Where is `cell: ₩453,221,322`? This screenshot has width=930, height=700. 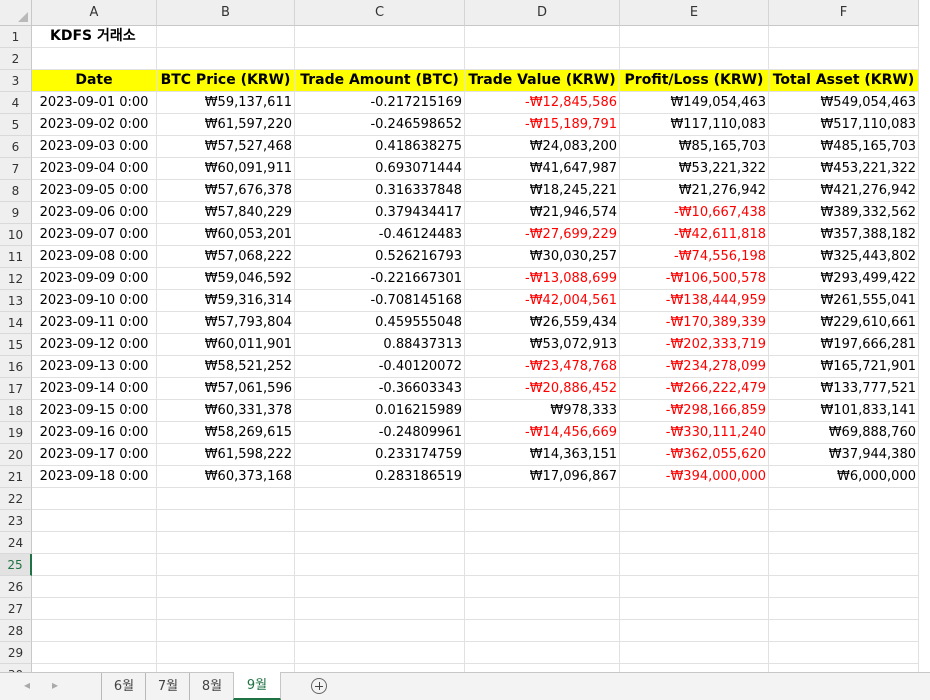
cell: ₩453,221,322 is located at coordinates (844, 169).